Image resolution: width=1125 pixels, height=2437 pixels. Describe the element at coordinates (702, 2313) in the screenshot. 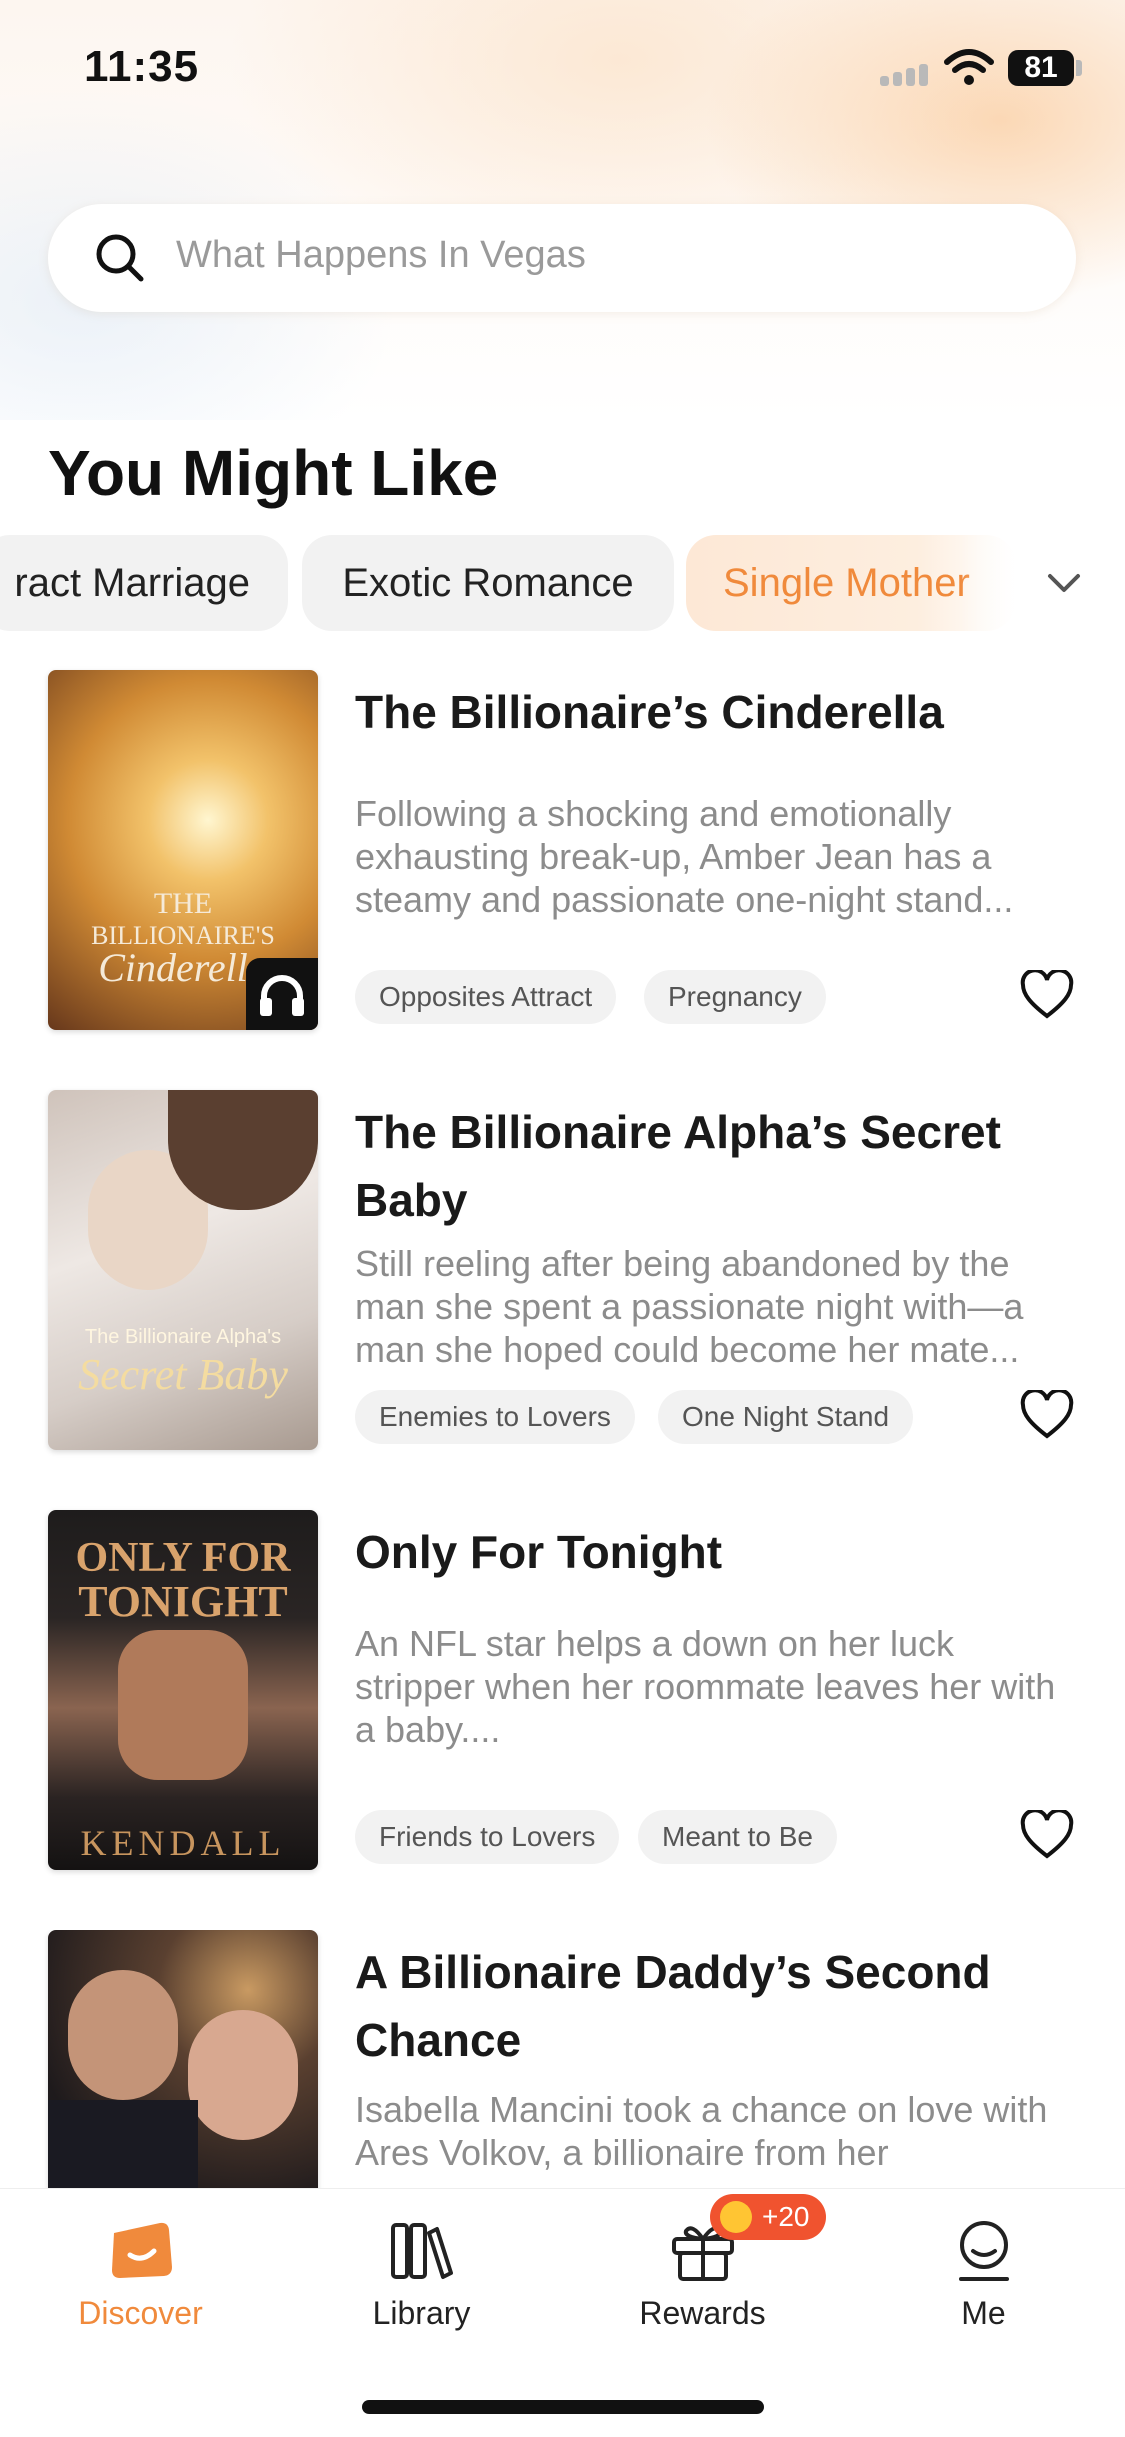

I see `tab-label: Rewards` at that location.